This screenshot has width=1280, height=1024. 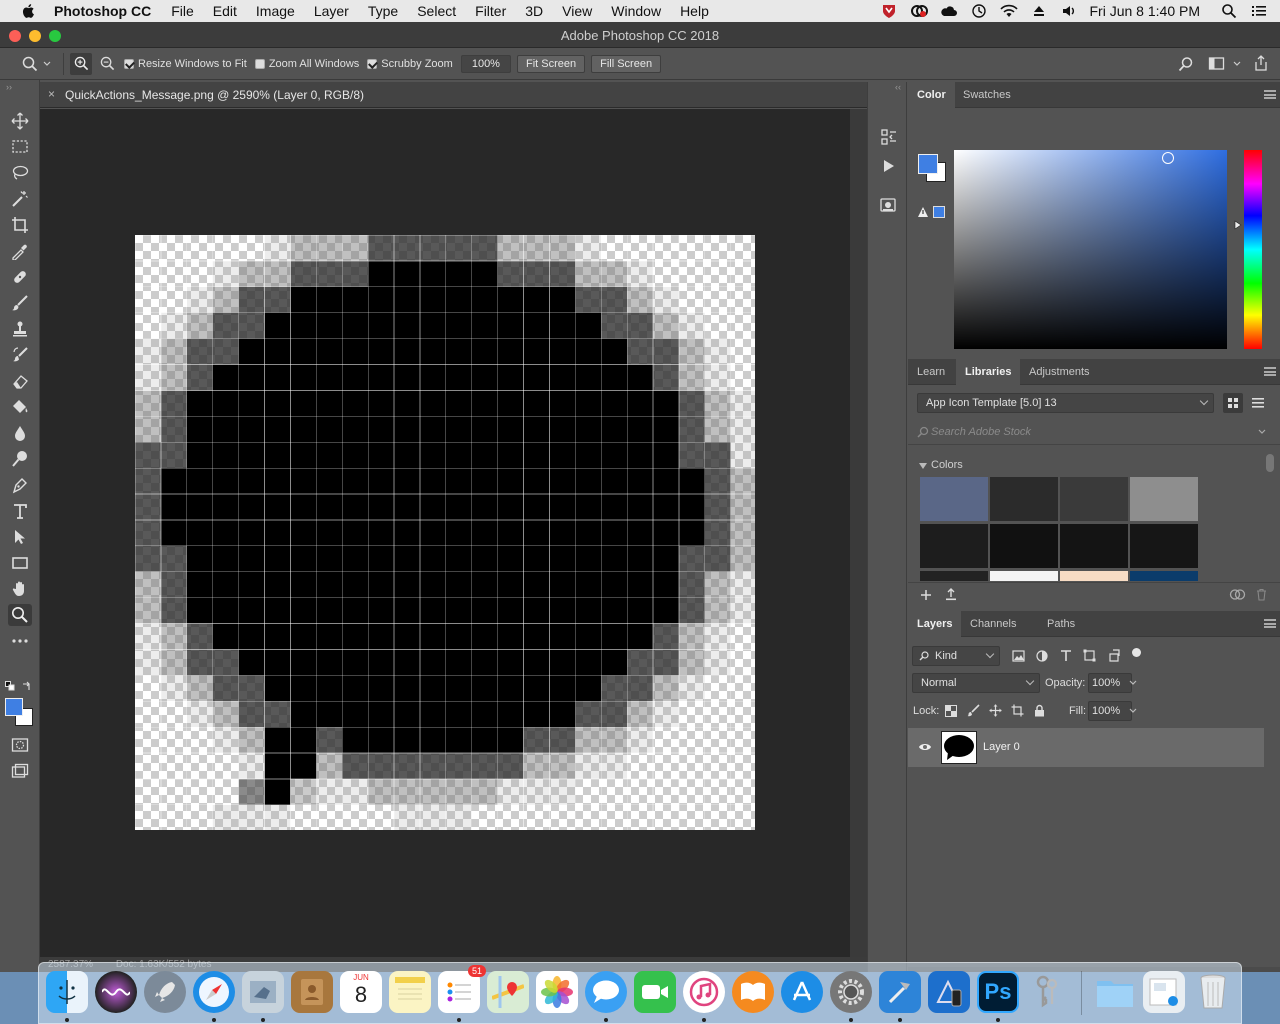 What do you see at coordinates (979, 11) in the screenshot?
I see `time-machine-icon` at bounding box center [979, 11].